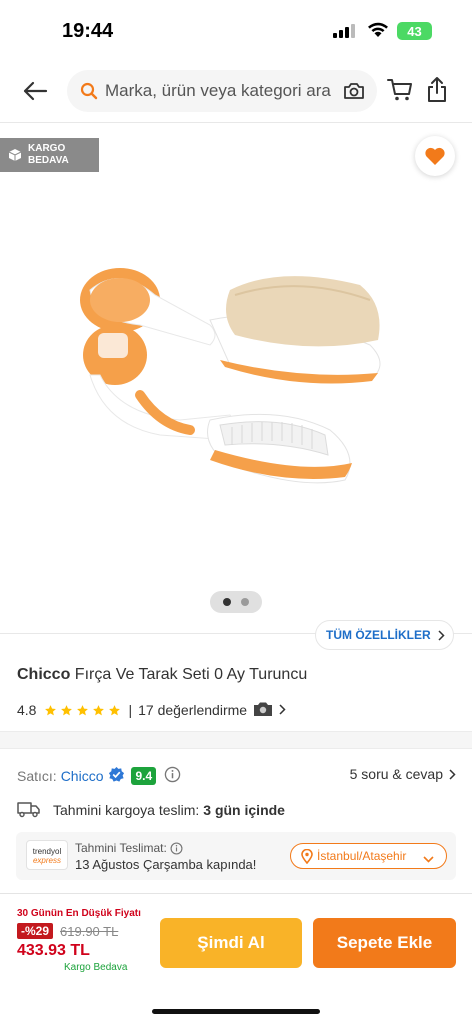 The height and width of the screenshot is (1024, 472). What do you see at coordinates (236, 1011) in the screenshot?
I see `home-indicator` at bounding box center [236, 1011].